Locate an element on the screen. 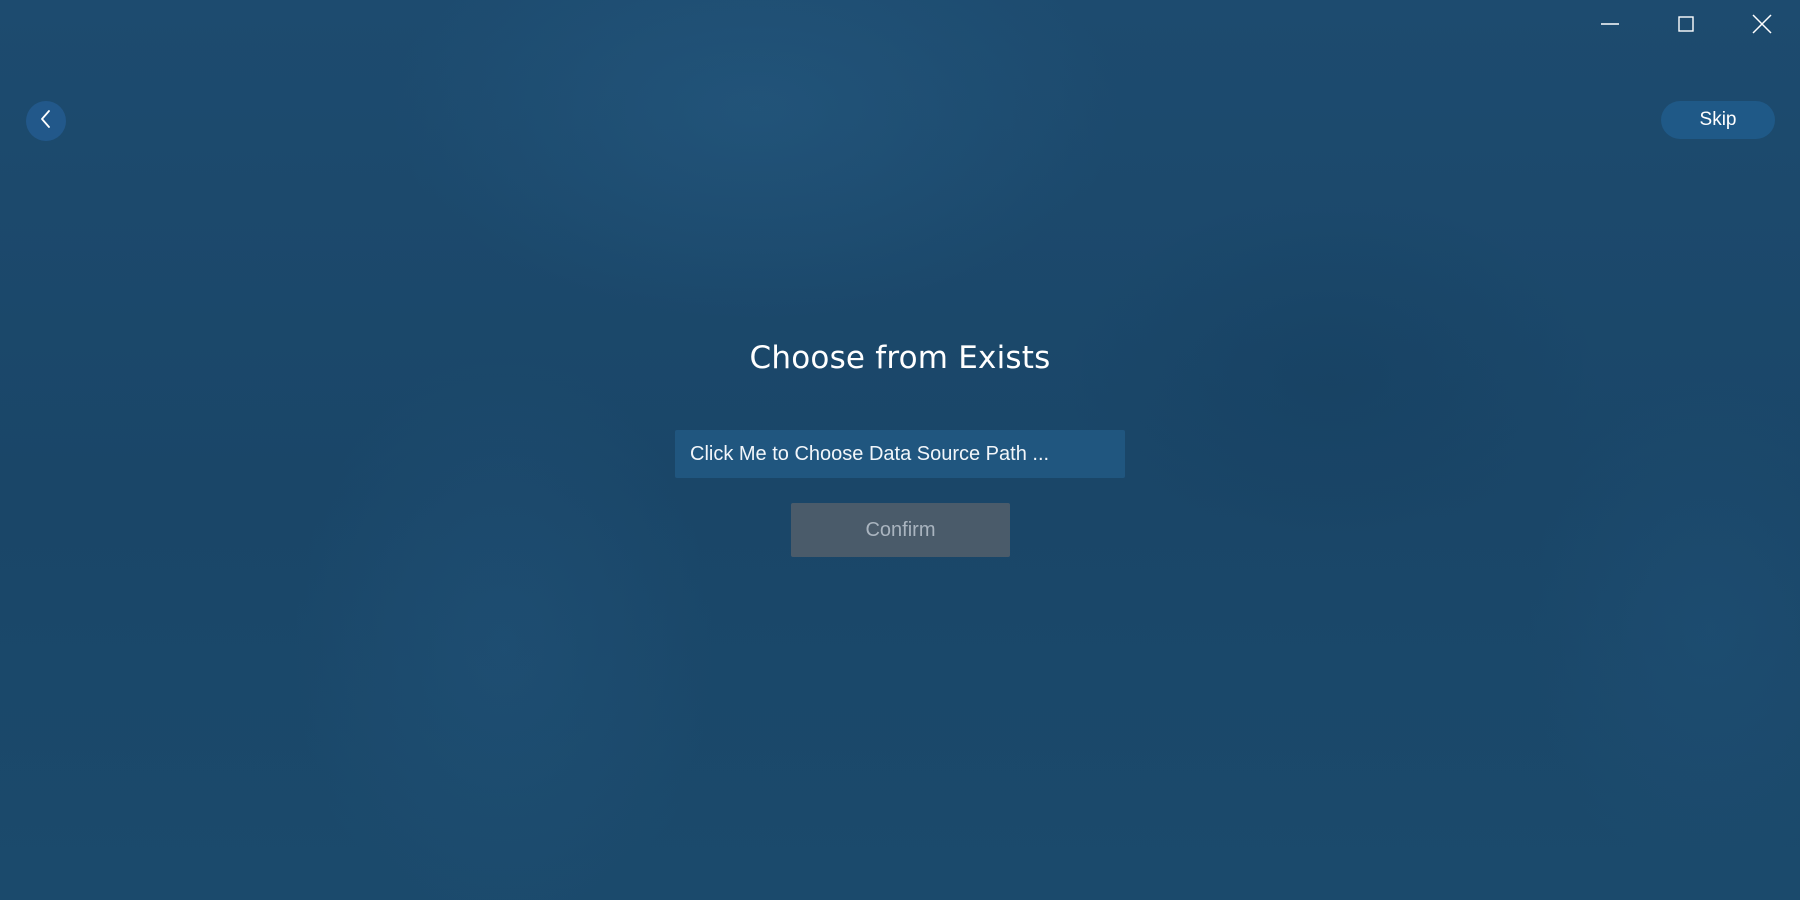 The image size is (1800, 900). back-button is located at coordinates (46, 121).